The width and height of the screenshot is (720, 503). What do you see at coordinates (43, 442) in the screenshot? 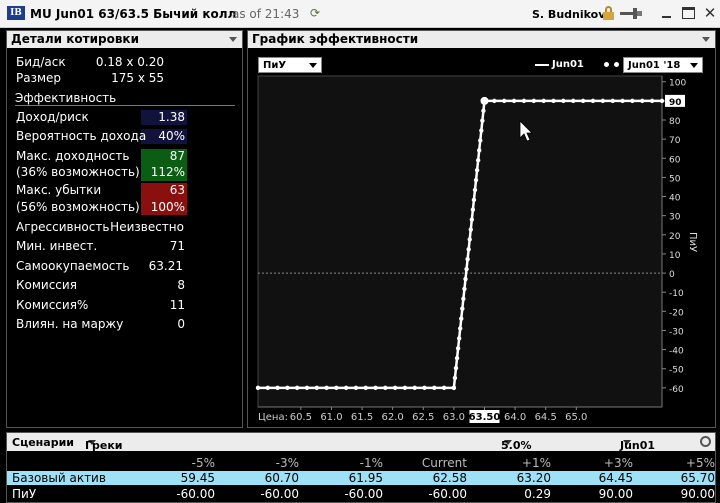
I see `scenarios-title: Сценарии` at bounding box center [43, 442].